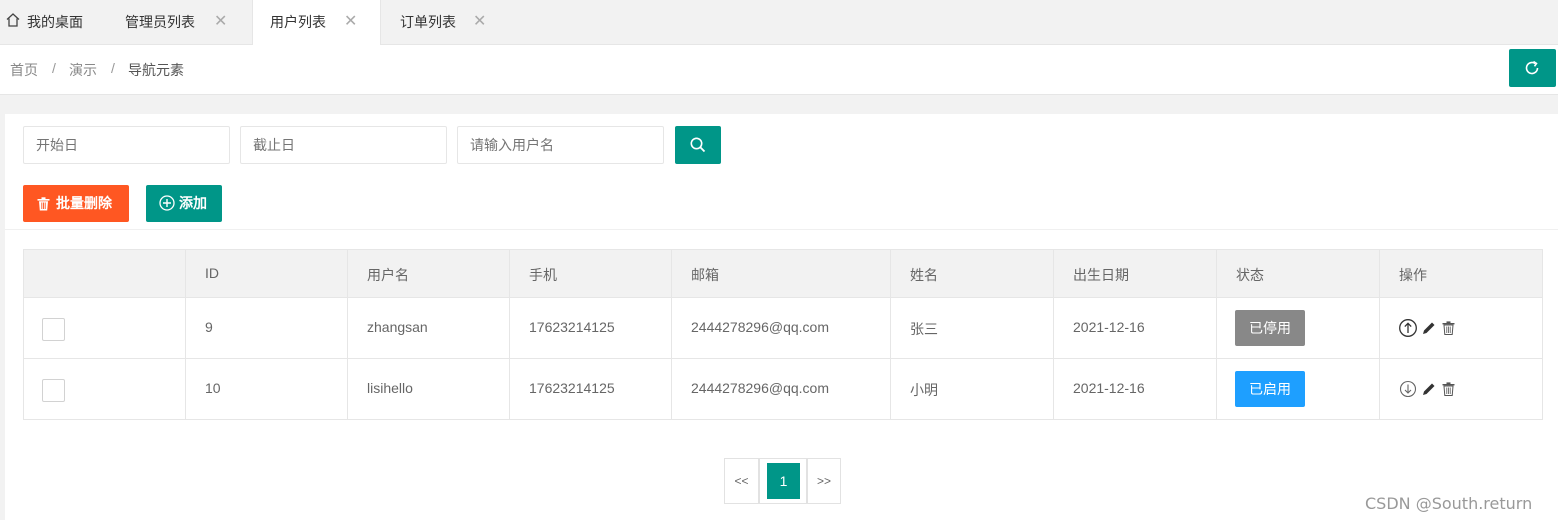 The height and width of the screenshot is (520, 1558). What do you see at coordinates (213, 388) in the screenshot?
I see `cell-id: 10` at bounding box center [213, 388].